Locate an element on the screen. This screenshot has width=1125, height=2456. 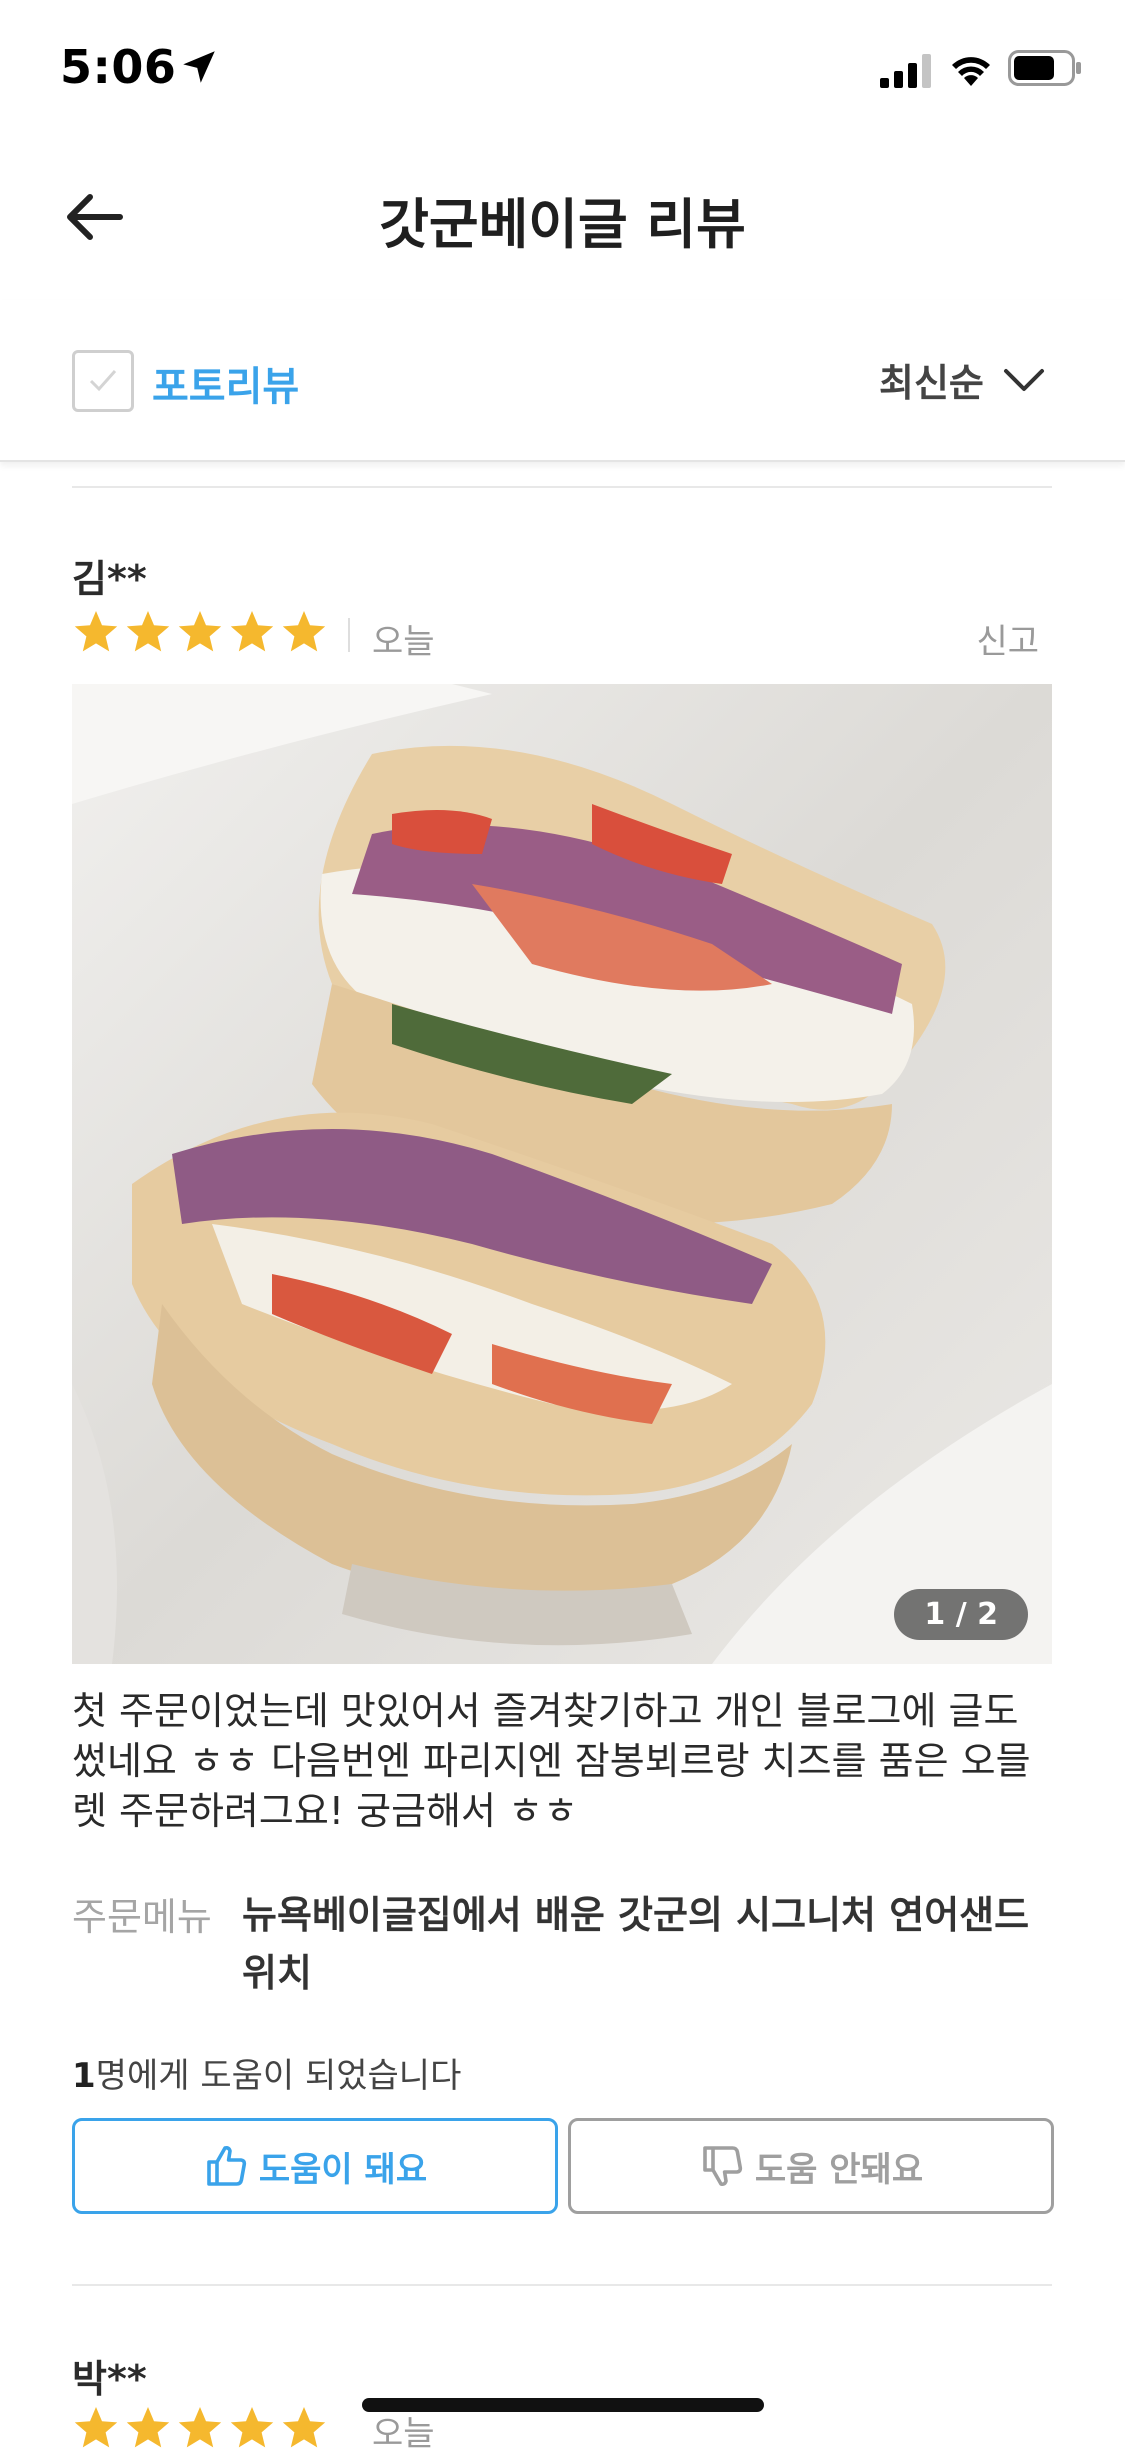
photo-review-checkbox is located at coordinates (103, 381).